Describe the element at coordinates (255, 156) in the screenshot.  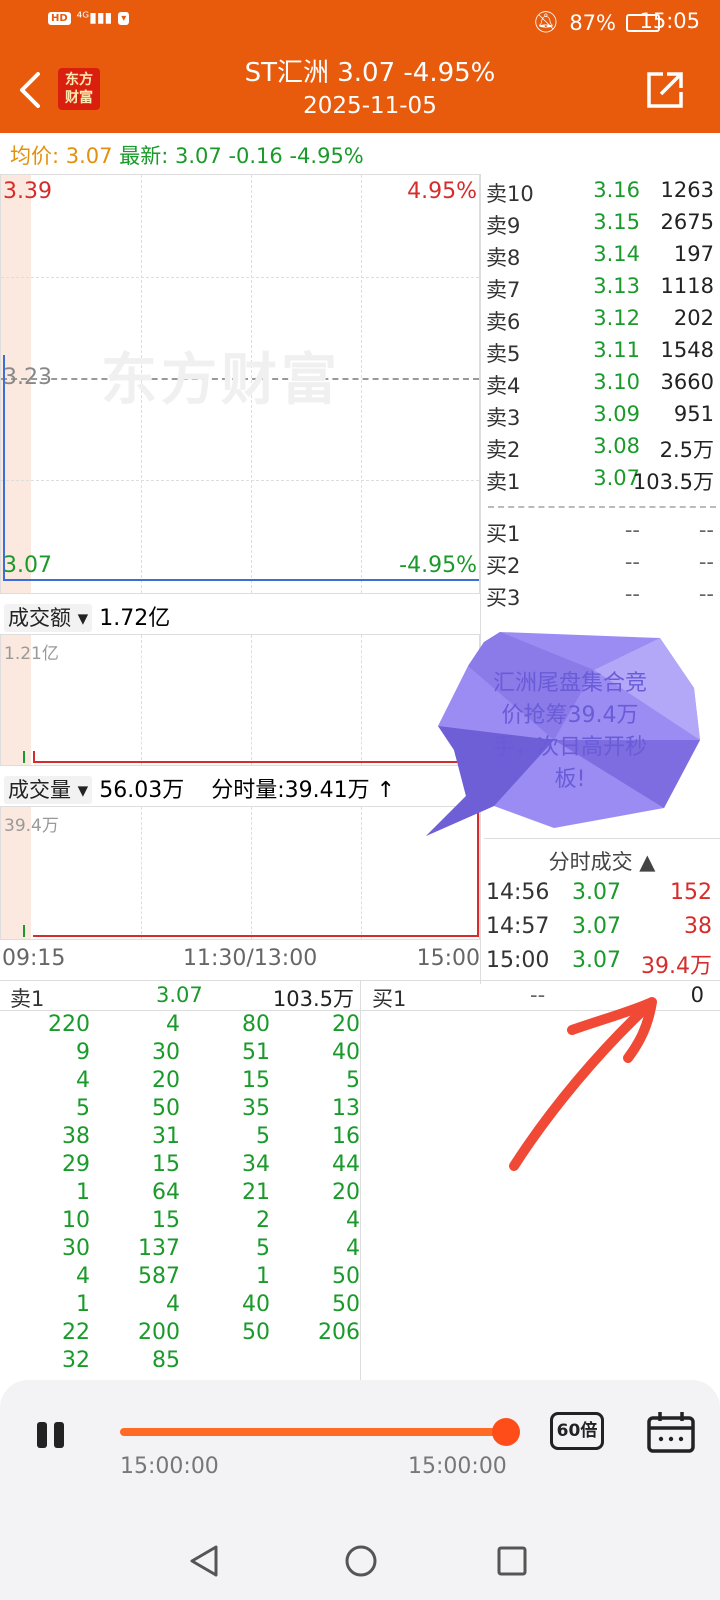
I see `change-value: -0.16` at that location.